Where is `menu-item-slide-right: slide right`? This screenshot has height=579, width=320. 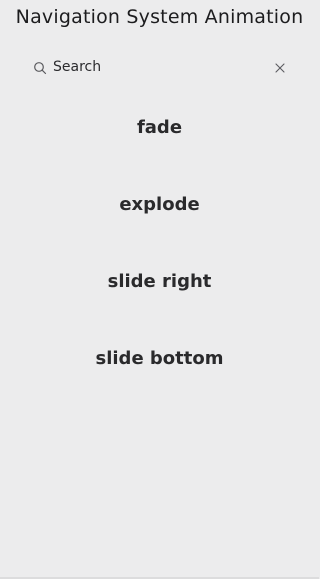 menu-item-slide-right: slide right is located at coordinates (159, 297).